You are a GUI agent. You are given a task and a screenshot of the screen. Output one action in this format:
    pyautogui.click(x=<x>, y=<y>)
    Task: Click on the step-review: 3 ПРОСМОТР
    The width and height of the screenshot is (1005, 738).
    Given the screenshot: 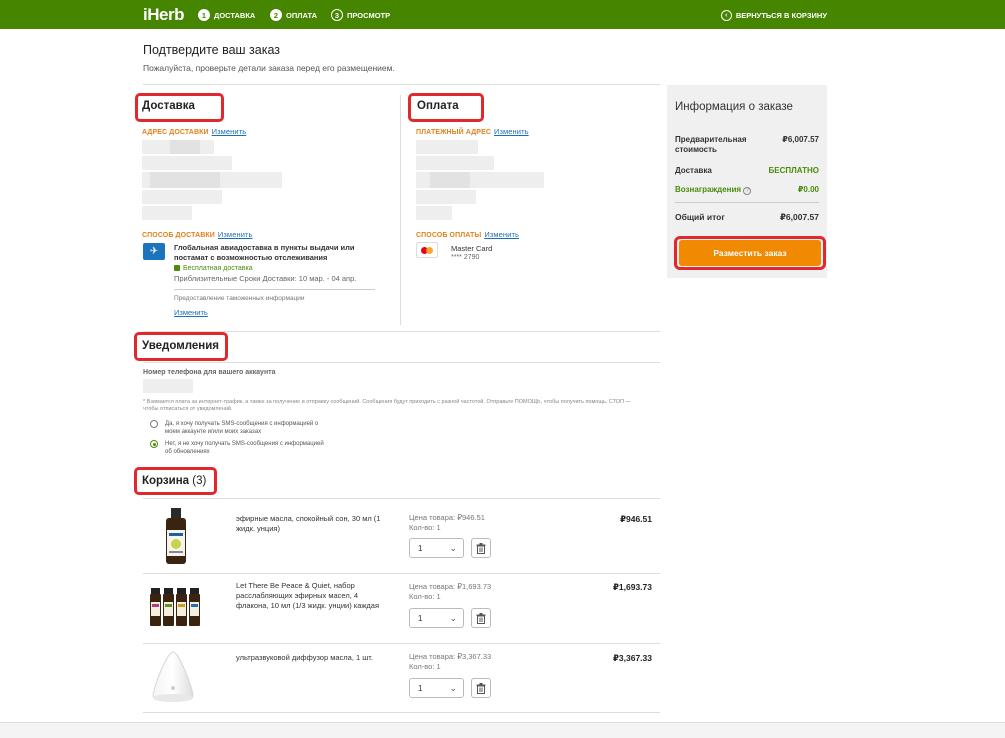 What is the action you would take?
    pyautogui.click(x=360, y=15)
    